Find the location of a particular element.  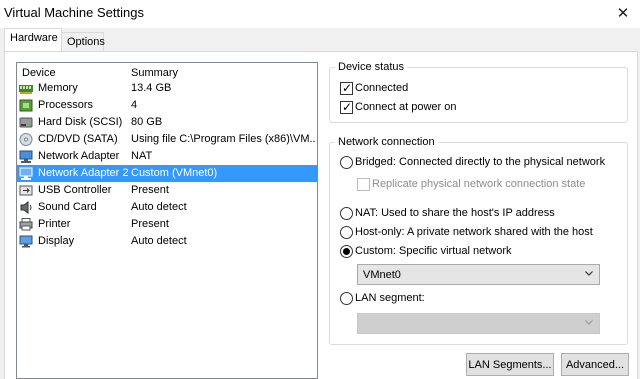

device-row-sound-card: Sound Card Auto detect is located at coordinates (167, 207).